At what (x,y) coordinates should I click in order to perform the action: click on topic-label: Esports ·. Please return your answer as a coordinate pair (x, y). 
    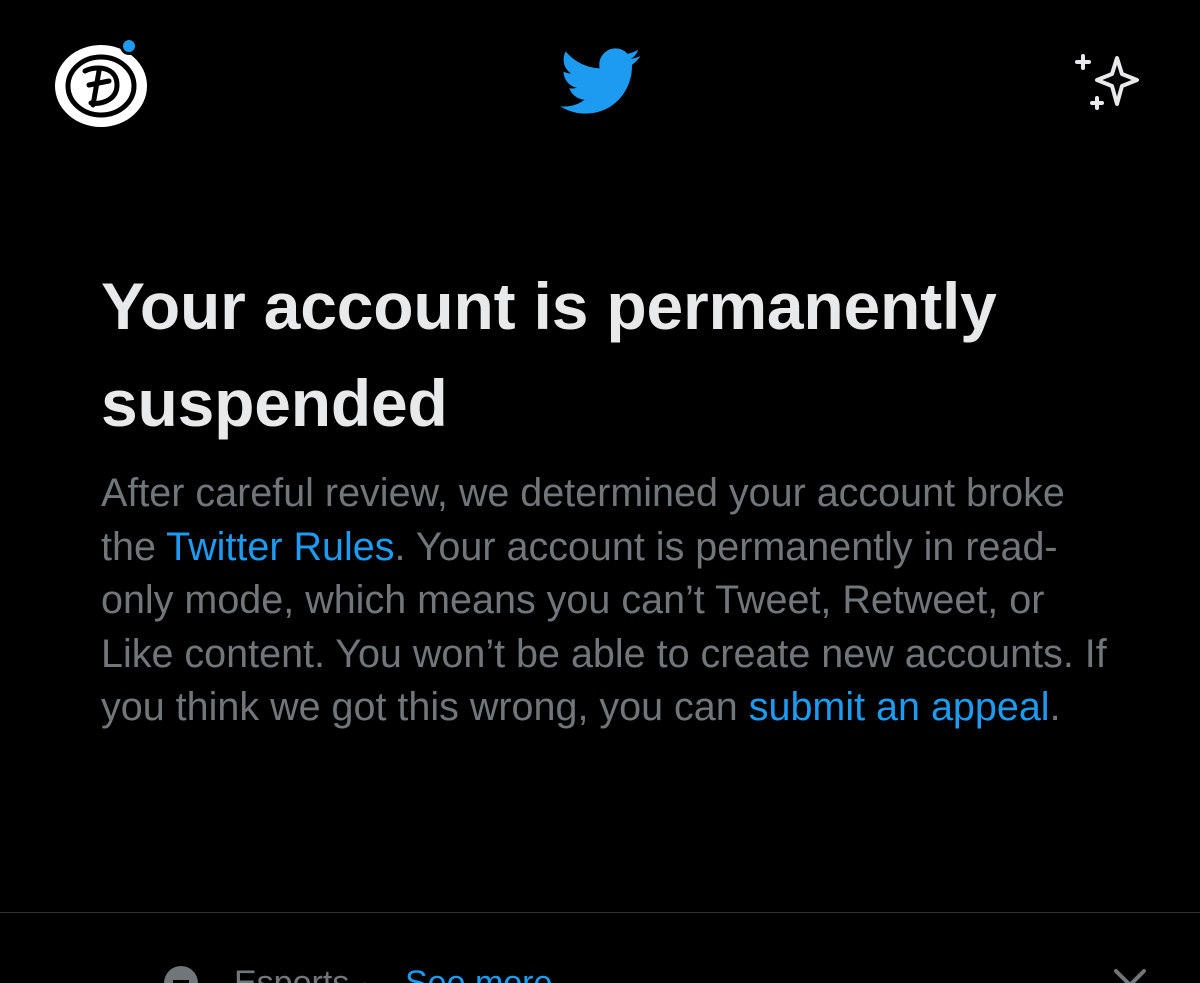
    Looking at the image, I should click on (302, 973).